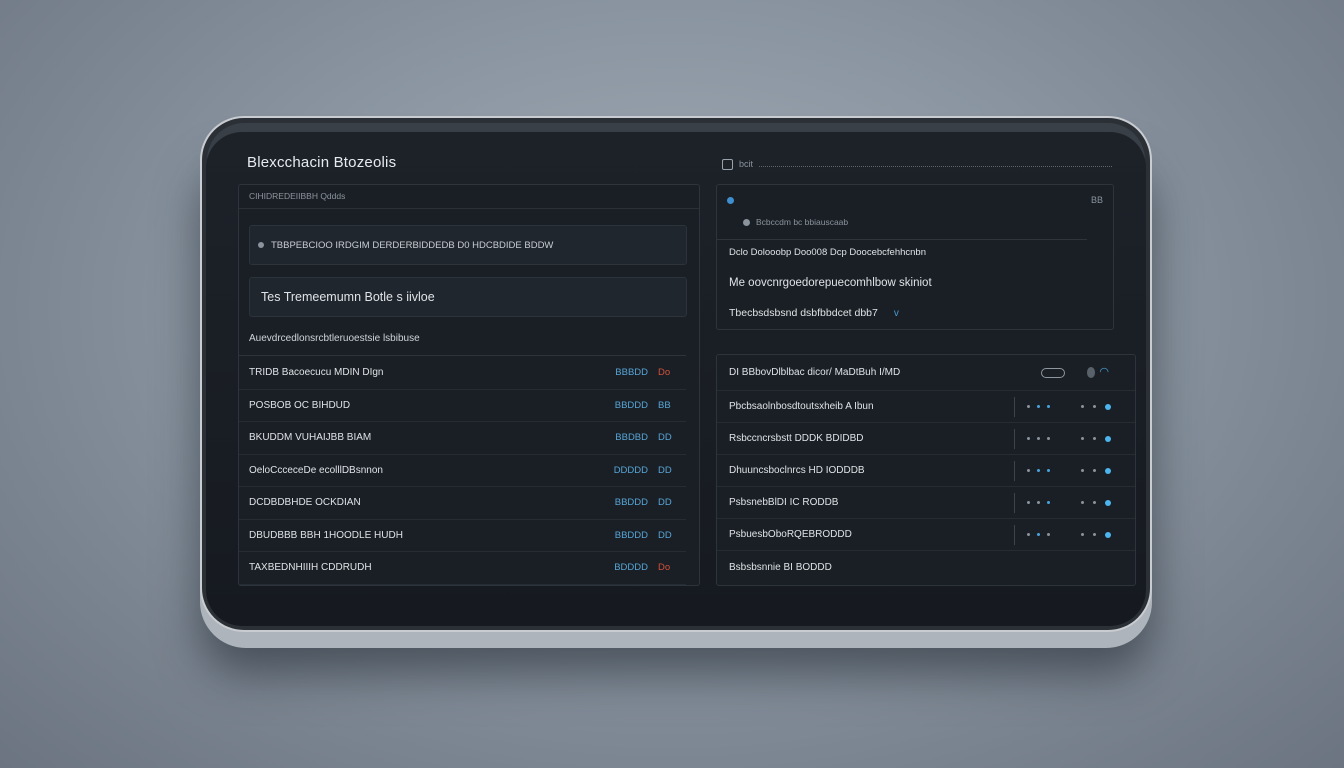  Describe the element at coordinates (902, 239) in the screenshot. I see `info-divider` at that location.